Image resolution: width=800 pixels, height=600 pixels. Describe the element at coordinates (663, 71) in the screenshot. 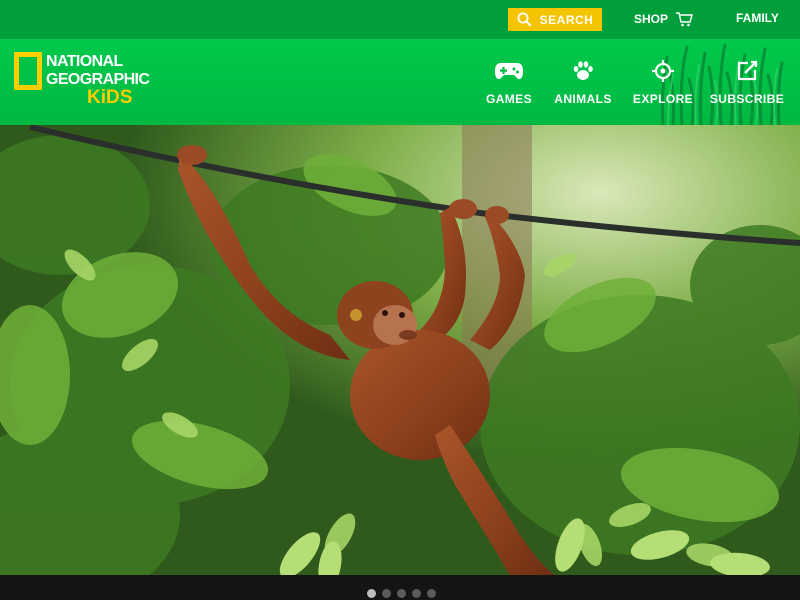

I see `crosshair-icon` at that location.